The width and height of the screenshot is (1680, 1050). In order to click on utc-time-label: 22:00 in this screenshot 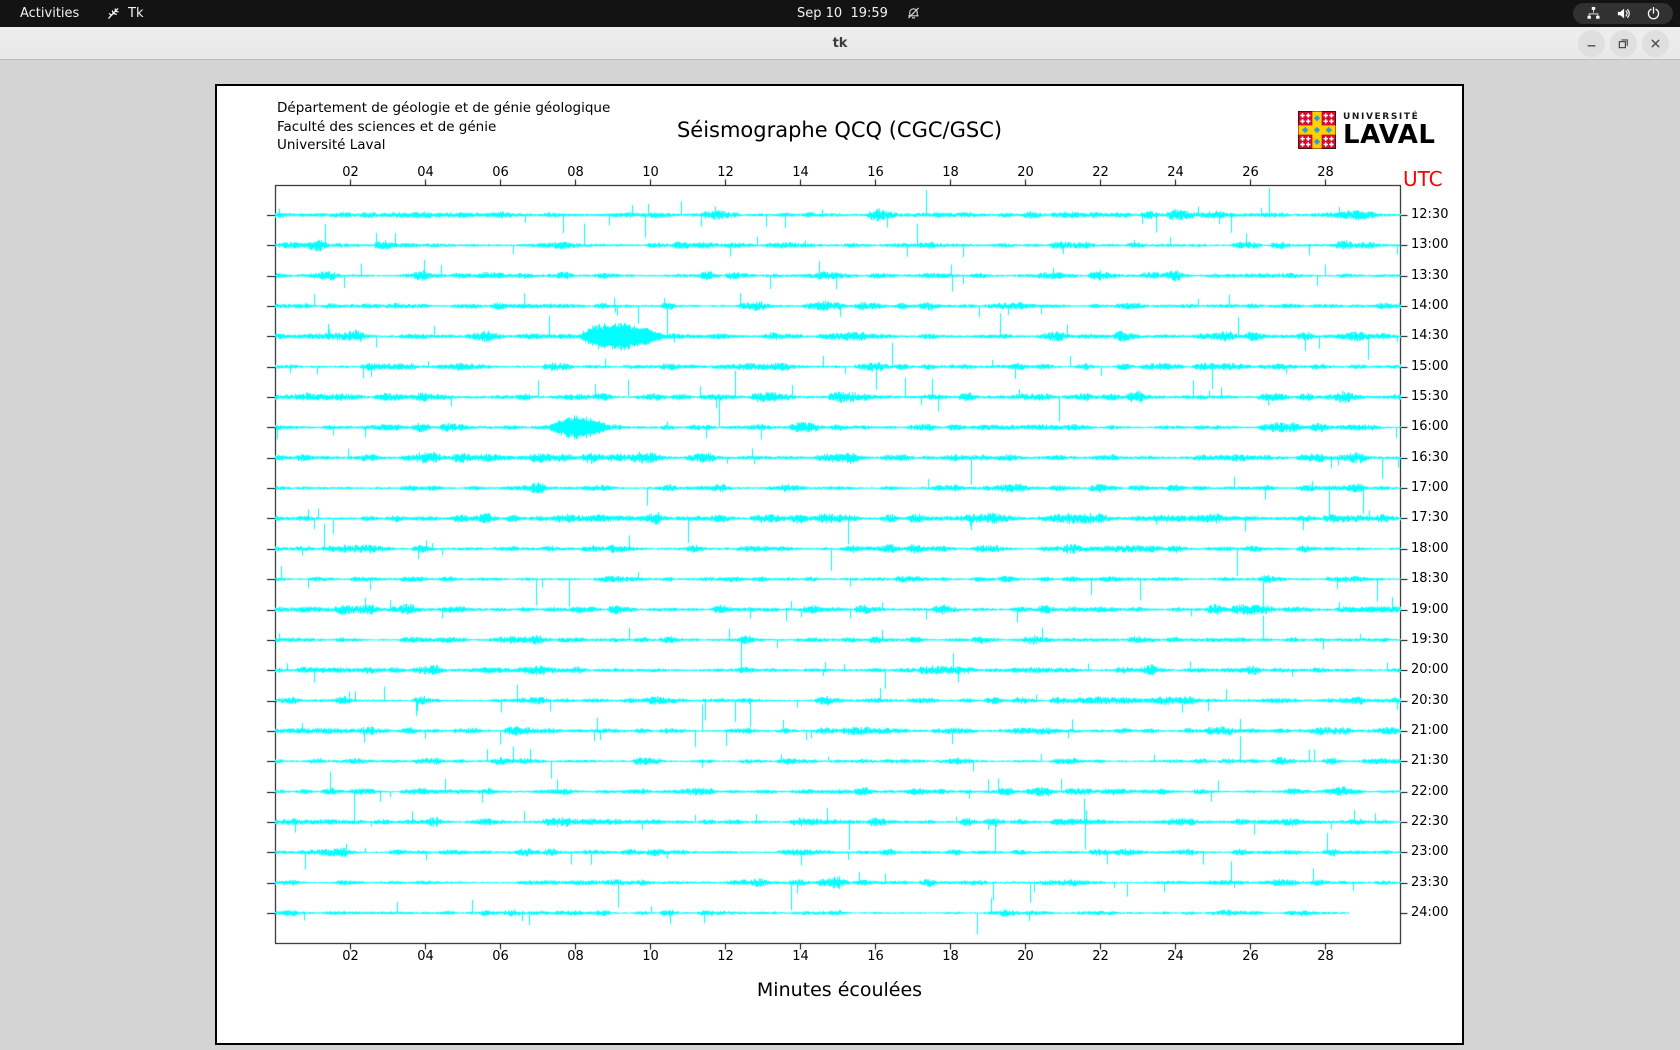, I will do `click(1430, 791)`.